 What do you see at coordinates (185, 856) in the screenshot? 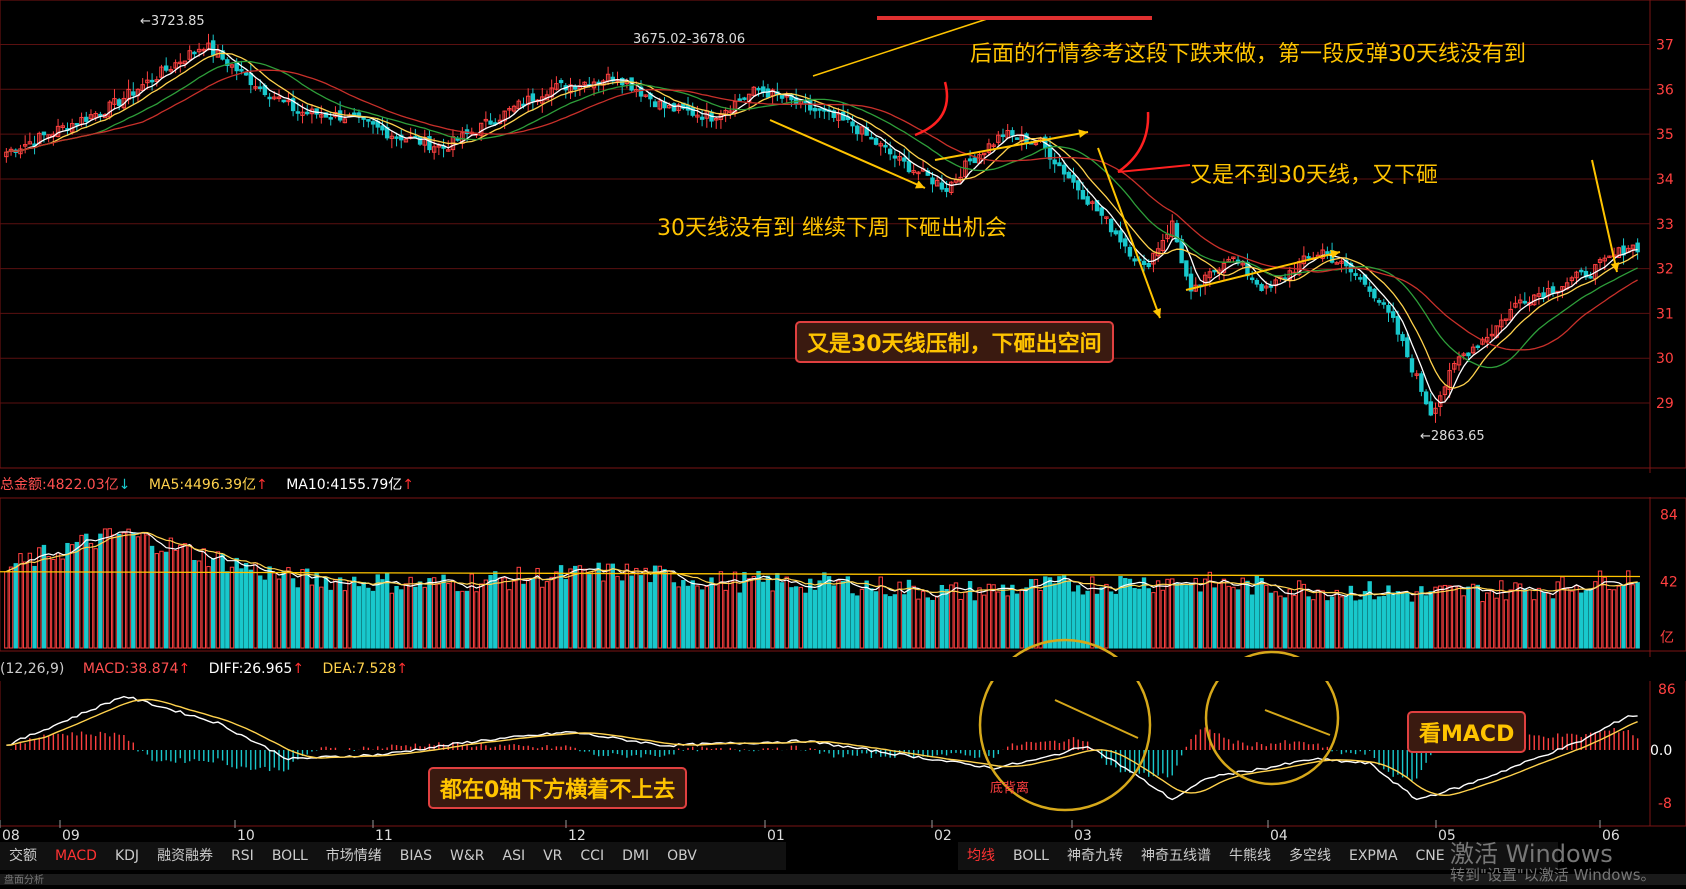
I see `tab-left-3: 融资融券` at bounding box center [185, 856].